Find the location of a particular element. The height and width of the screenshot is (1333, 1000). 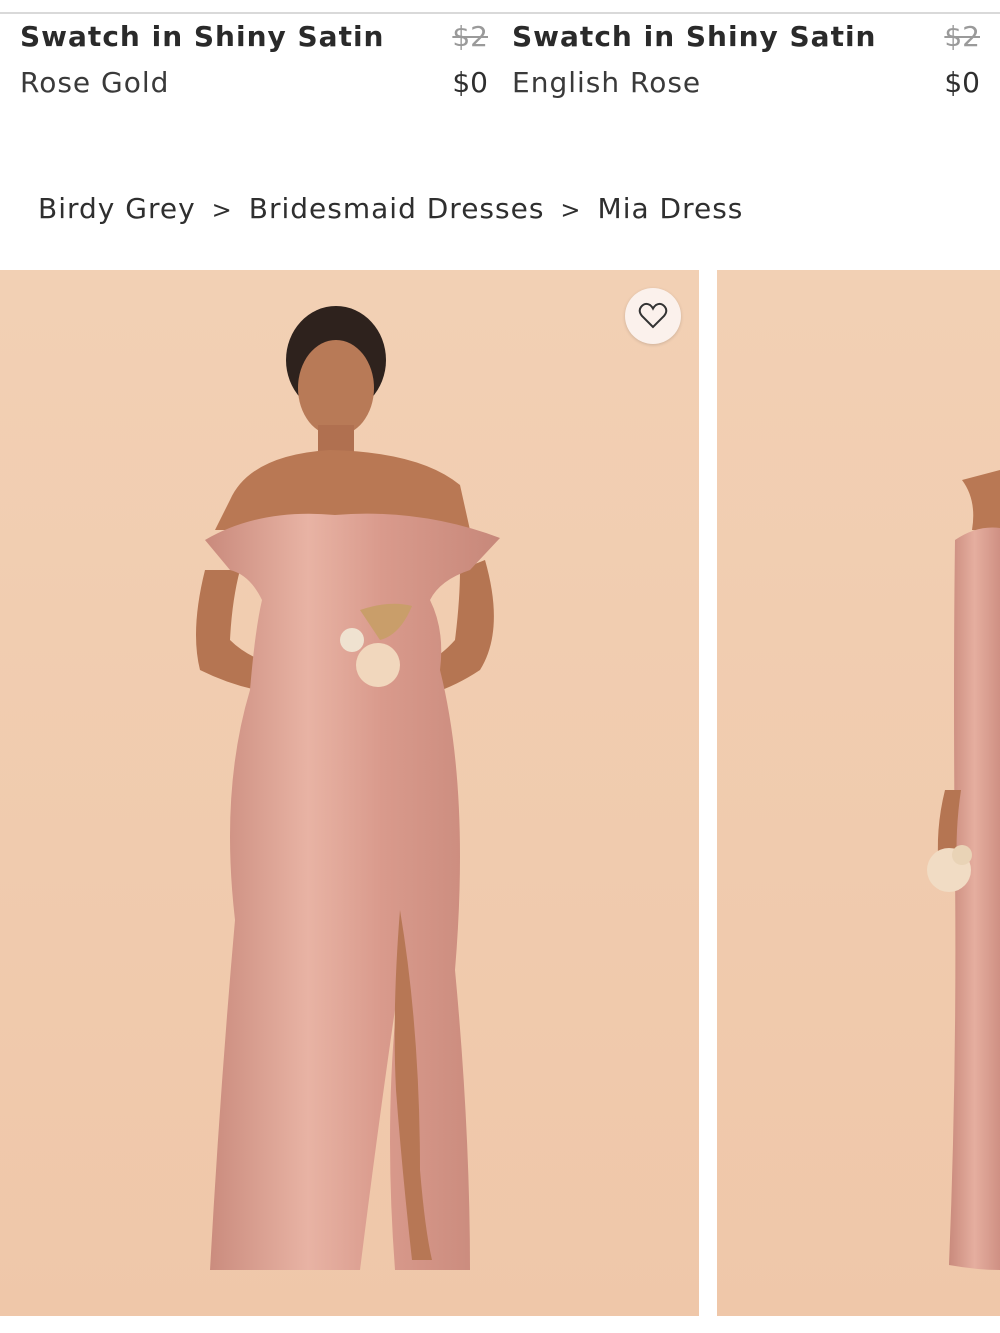

breadcrumb: Birdy Grey > Bridesmaid Dresses > Mia Dress is located at coordinates (390, 208).